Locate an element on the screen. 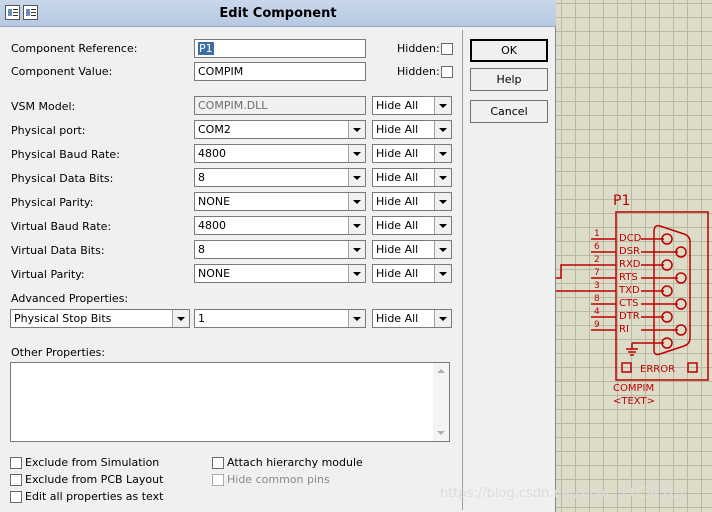  hidden-label-ref: Hidden: is located at coordinates (418, 48).